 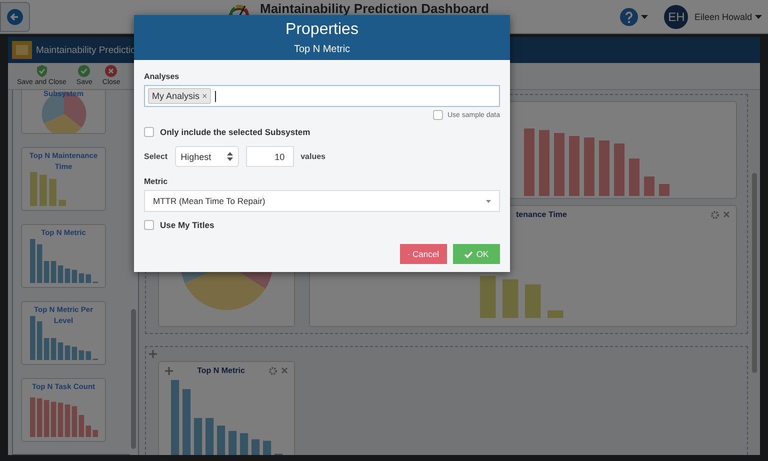 I want to click on metric-label: Metric, so click(x=156, y=181).